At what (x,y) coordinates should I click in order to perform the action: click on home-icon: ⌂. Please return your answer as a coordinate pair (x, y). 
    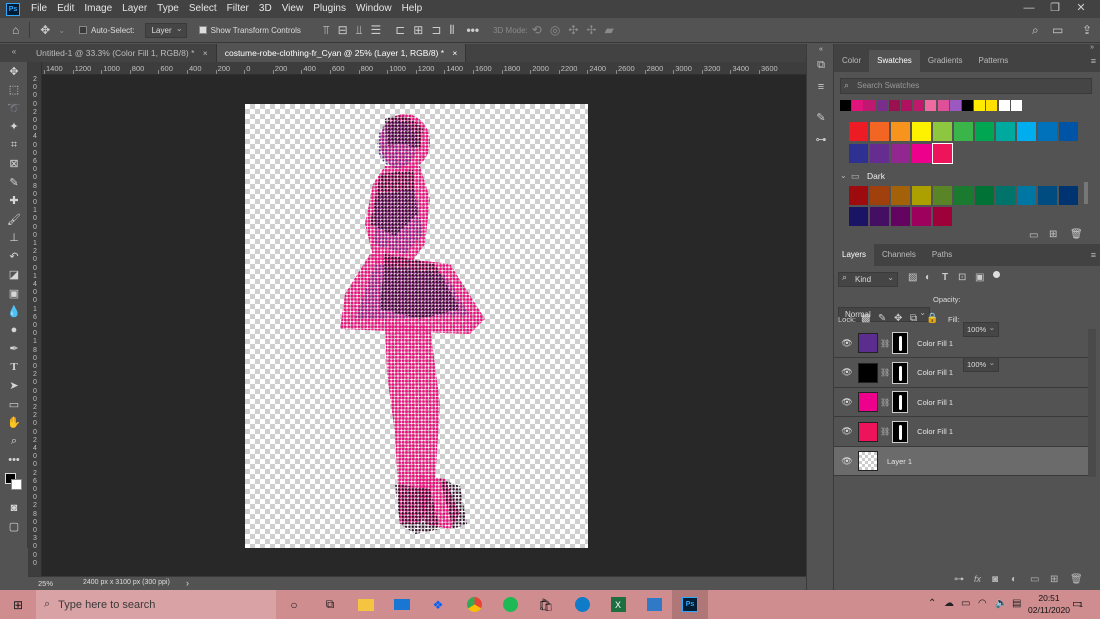
    Looking at the image, I should click on (15, 30).